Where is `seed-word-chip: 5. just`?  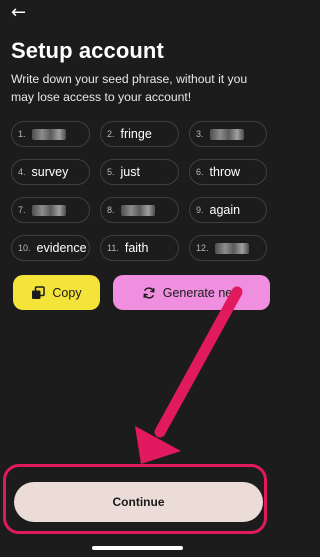 seed-word-chip: 5. just is located at coordinates (139, 172).